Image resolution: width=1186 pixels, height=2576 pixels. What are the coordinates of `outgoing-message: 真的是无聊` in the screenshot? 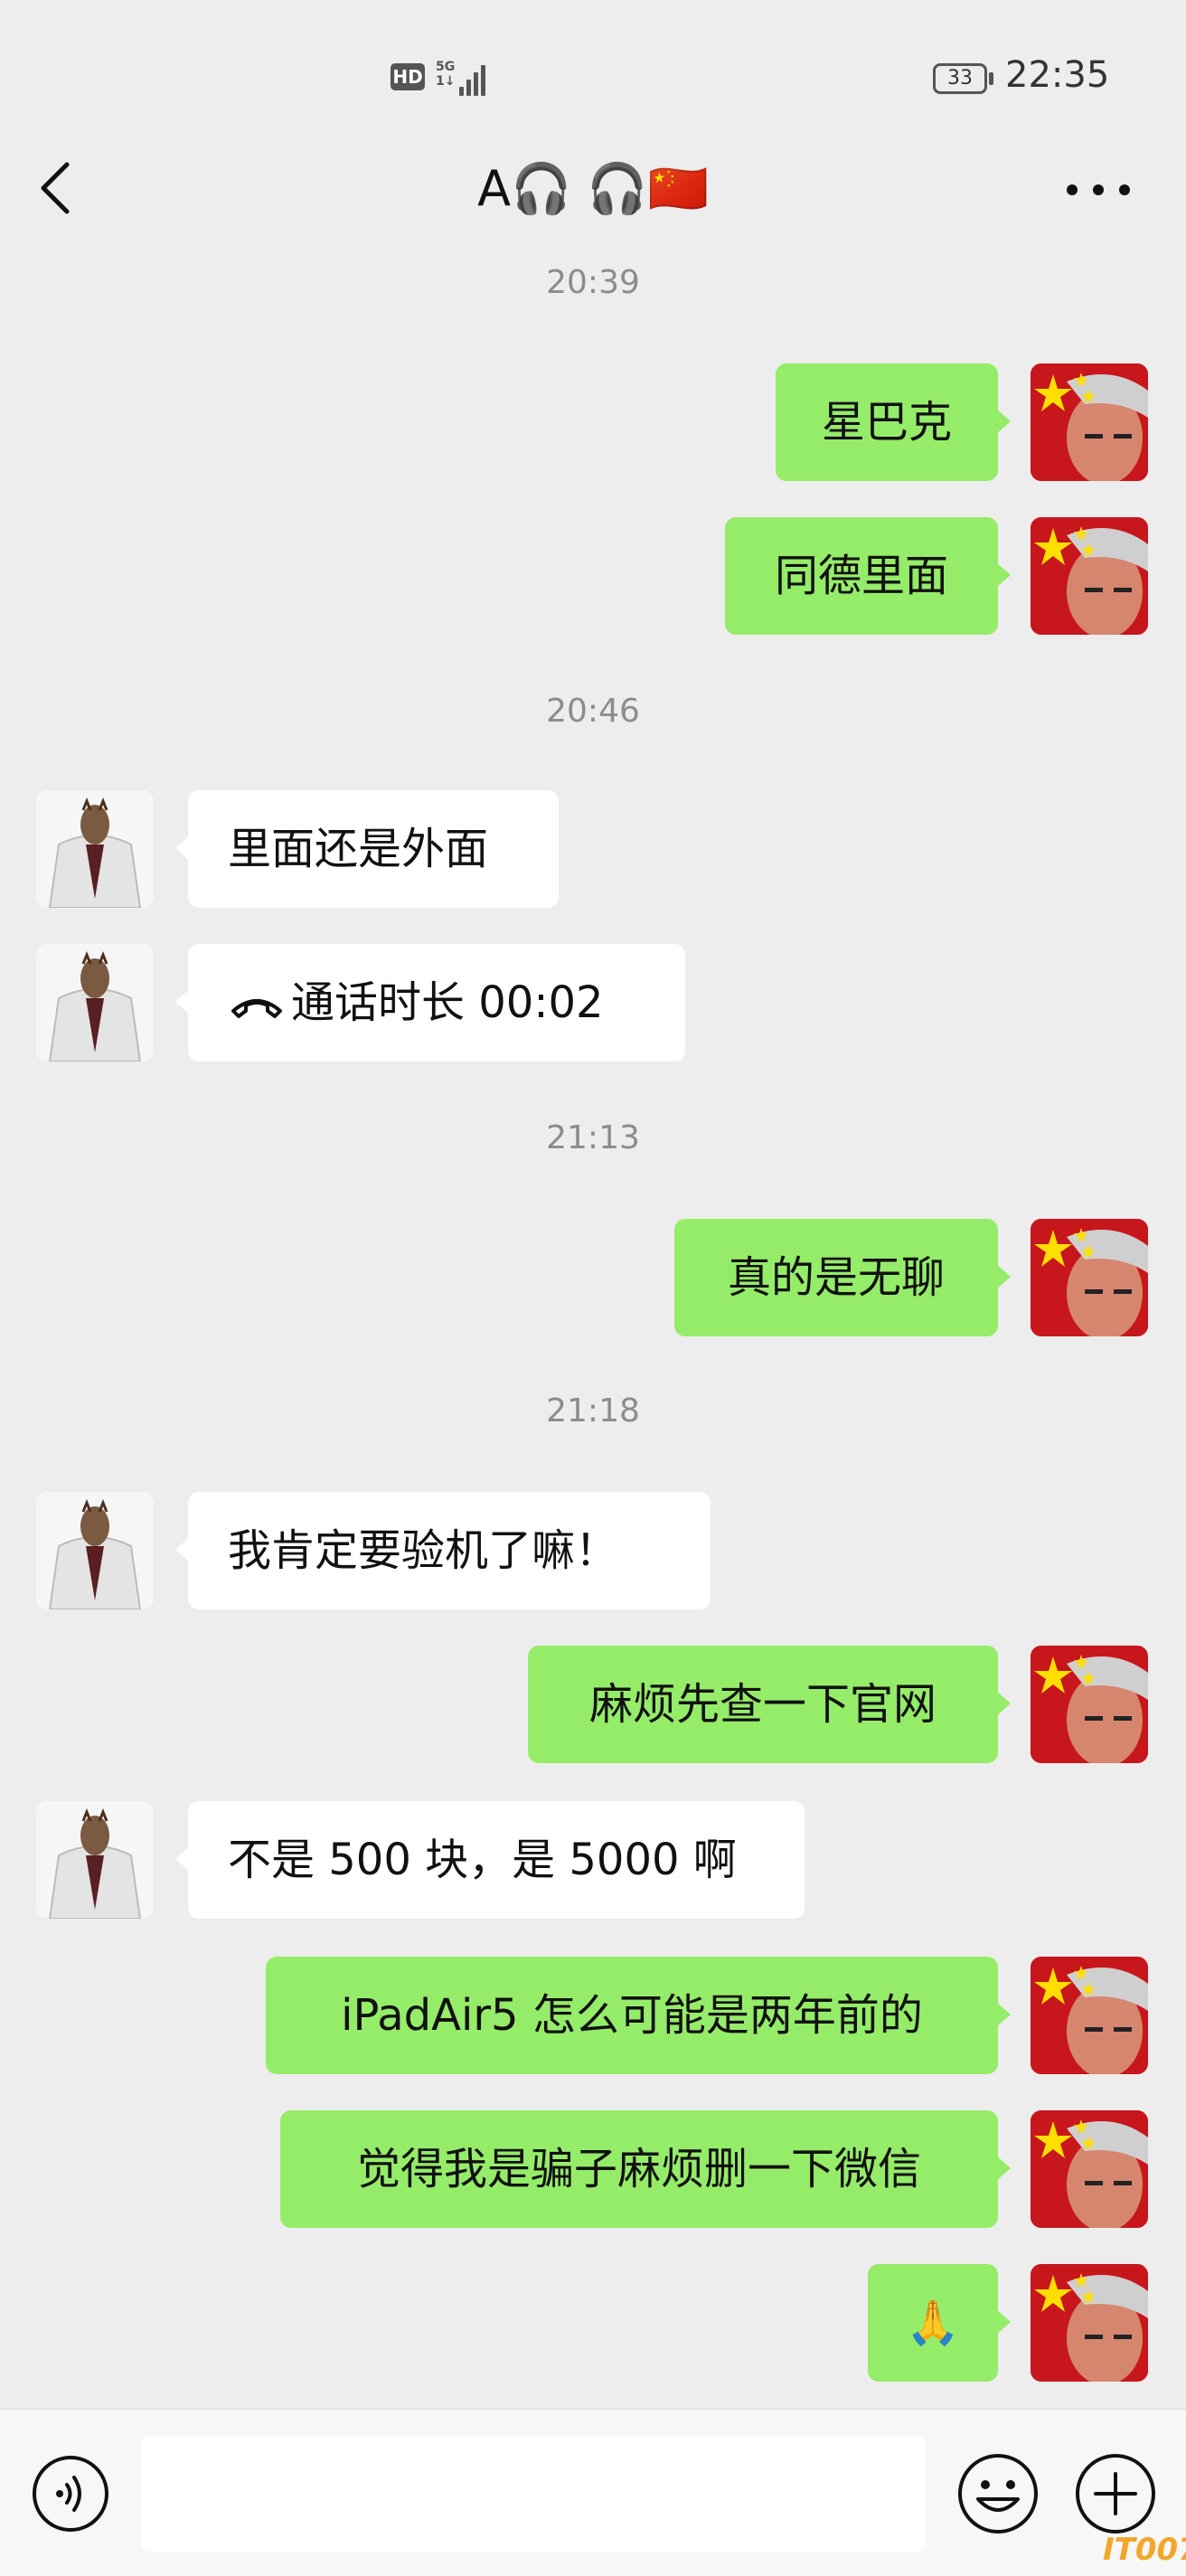 It's located at (842, 1277).